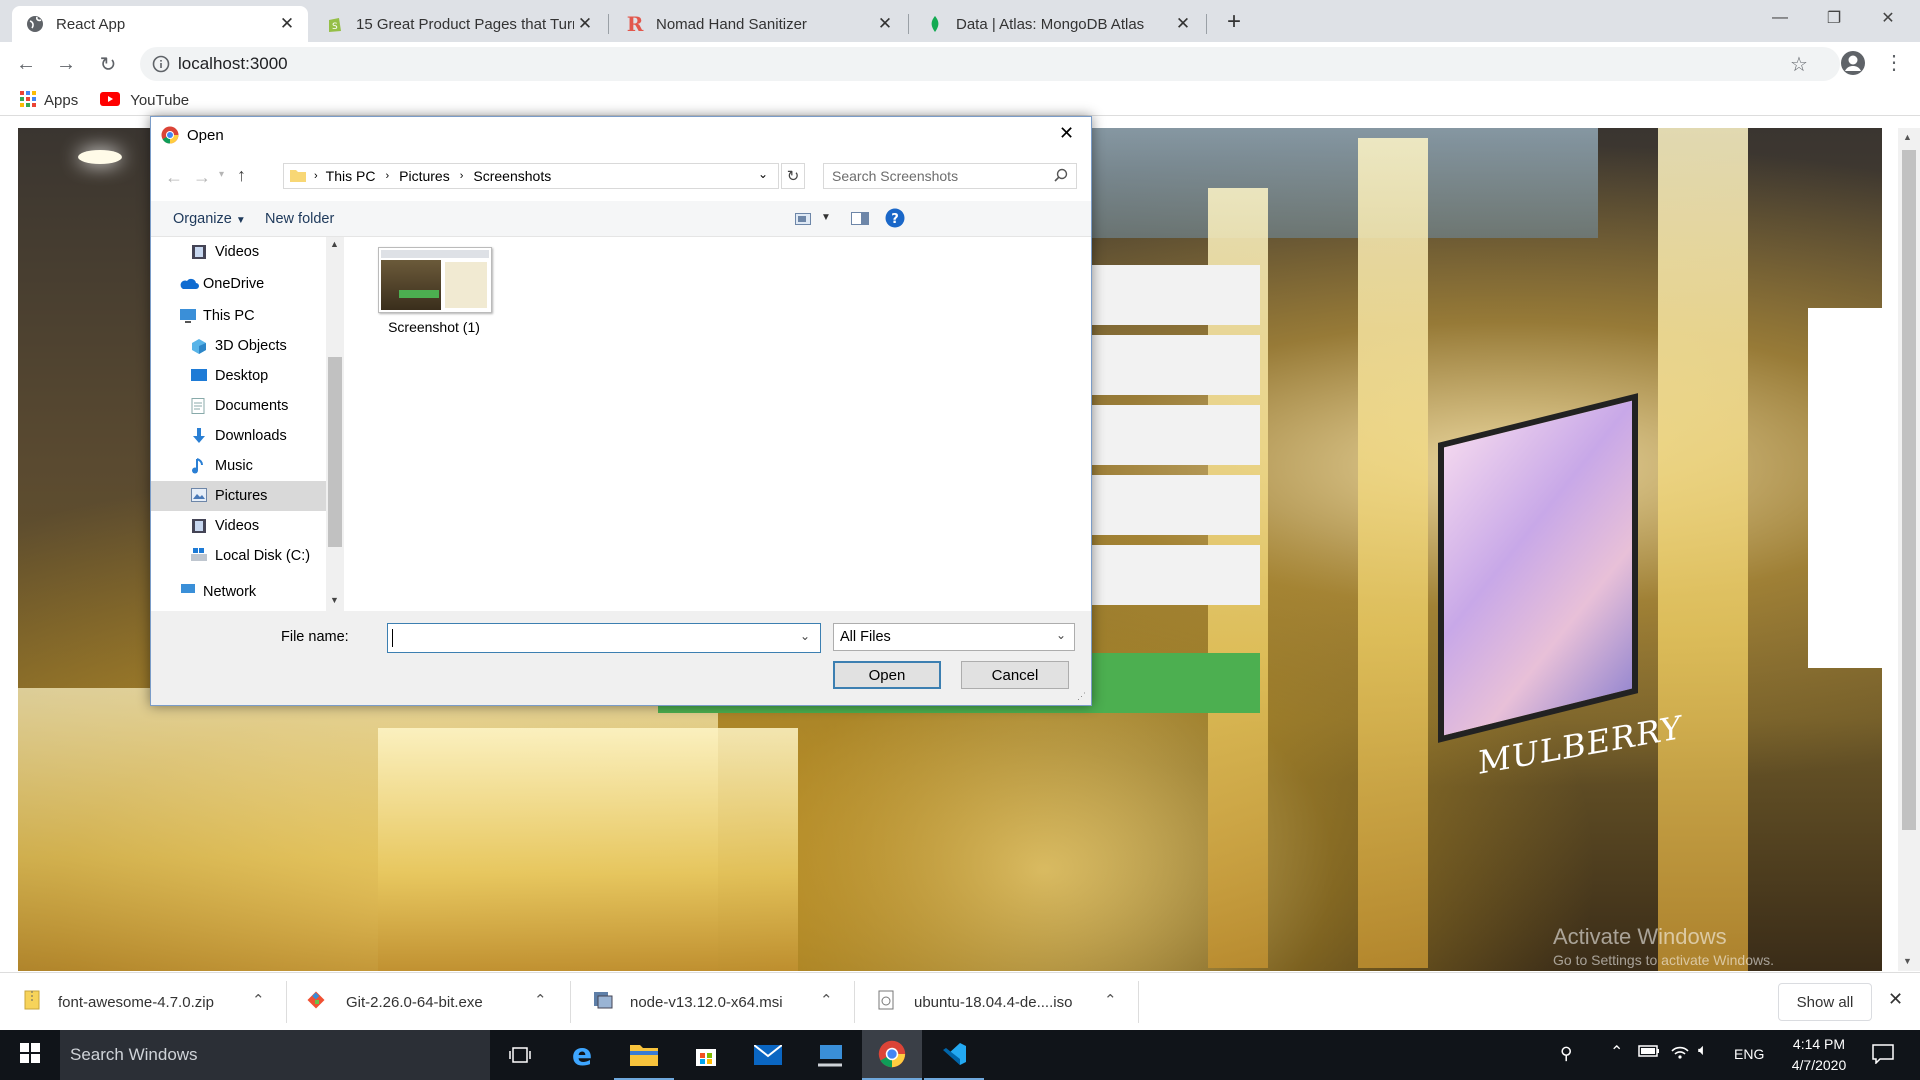 This screenshot has width=1920, height=1080. What do you see at coordinates (1853, 65) in the screenshot?
I see `profile-avatar-icon` at bounding box center [1853, 65].